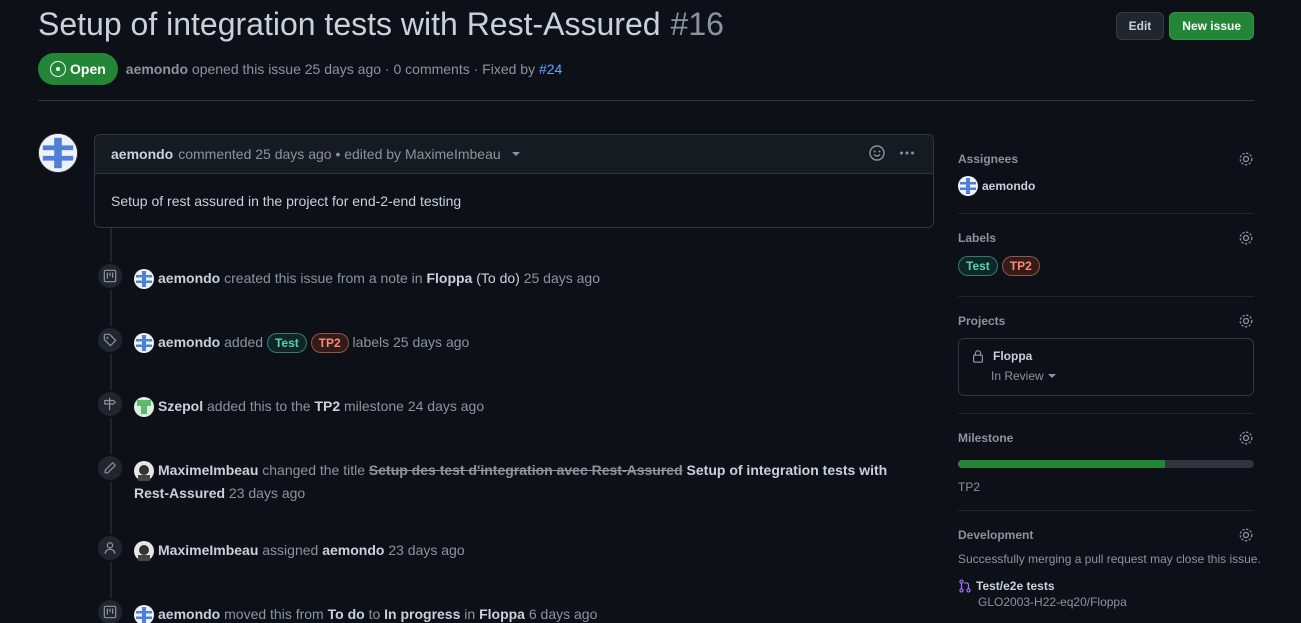 The width and height of the screenshot is (1301, 623). Describe the element at coordinates (1116, 376) in the screenshot. I see `project-status-dropdown: In Review` at that location.